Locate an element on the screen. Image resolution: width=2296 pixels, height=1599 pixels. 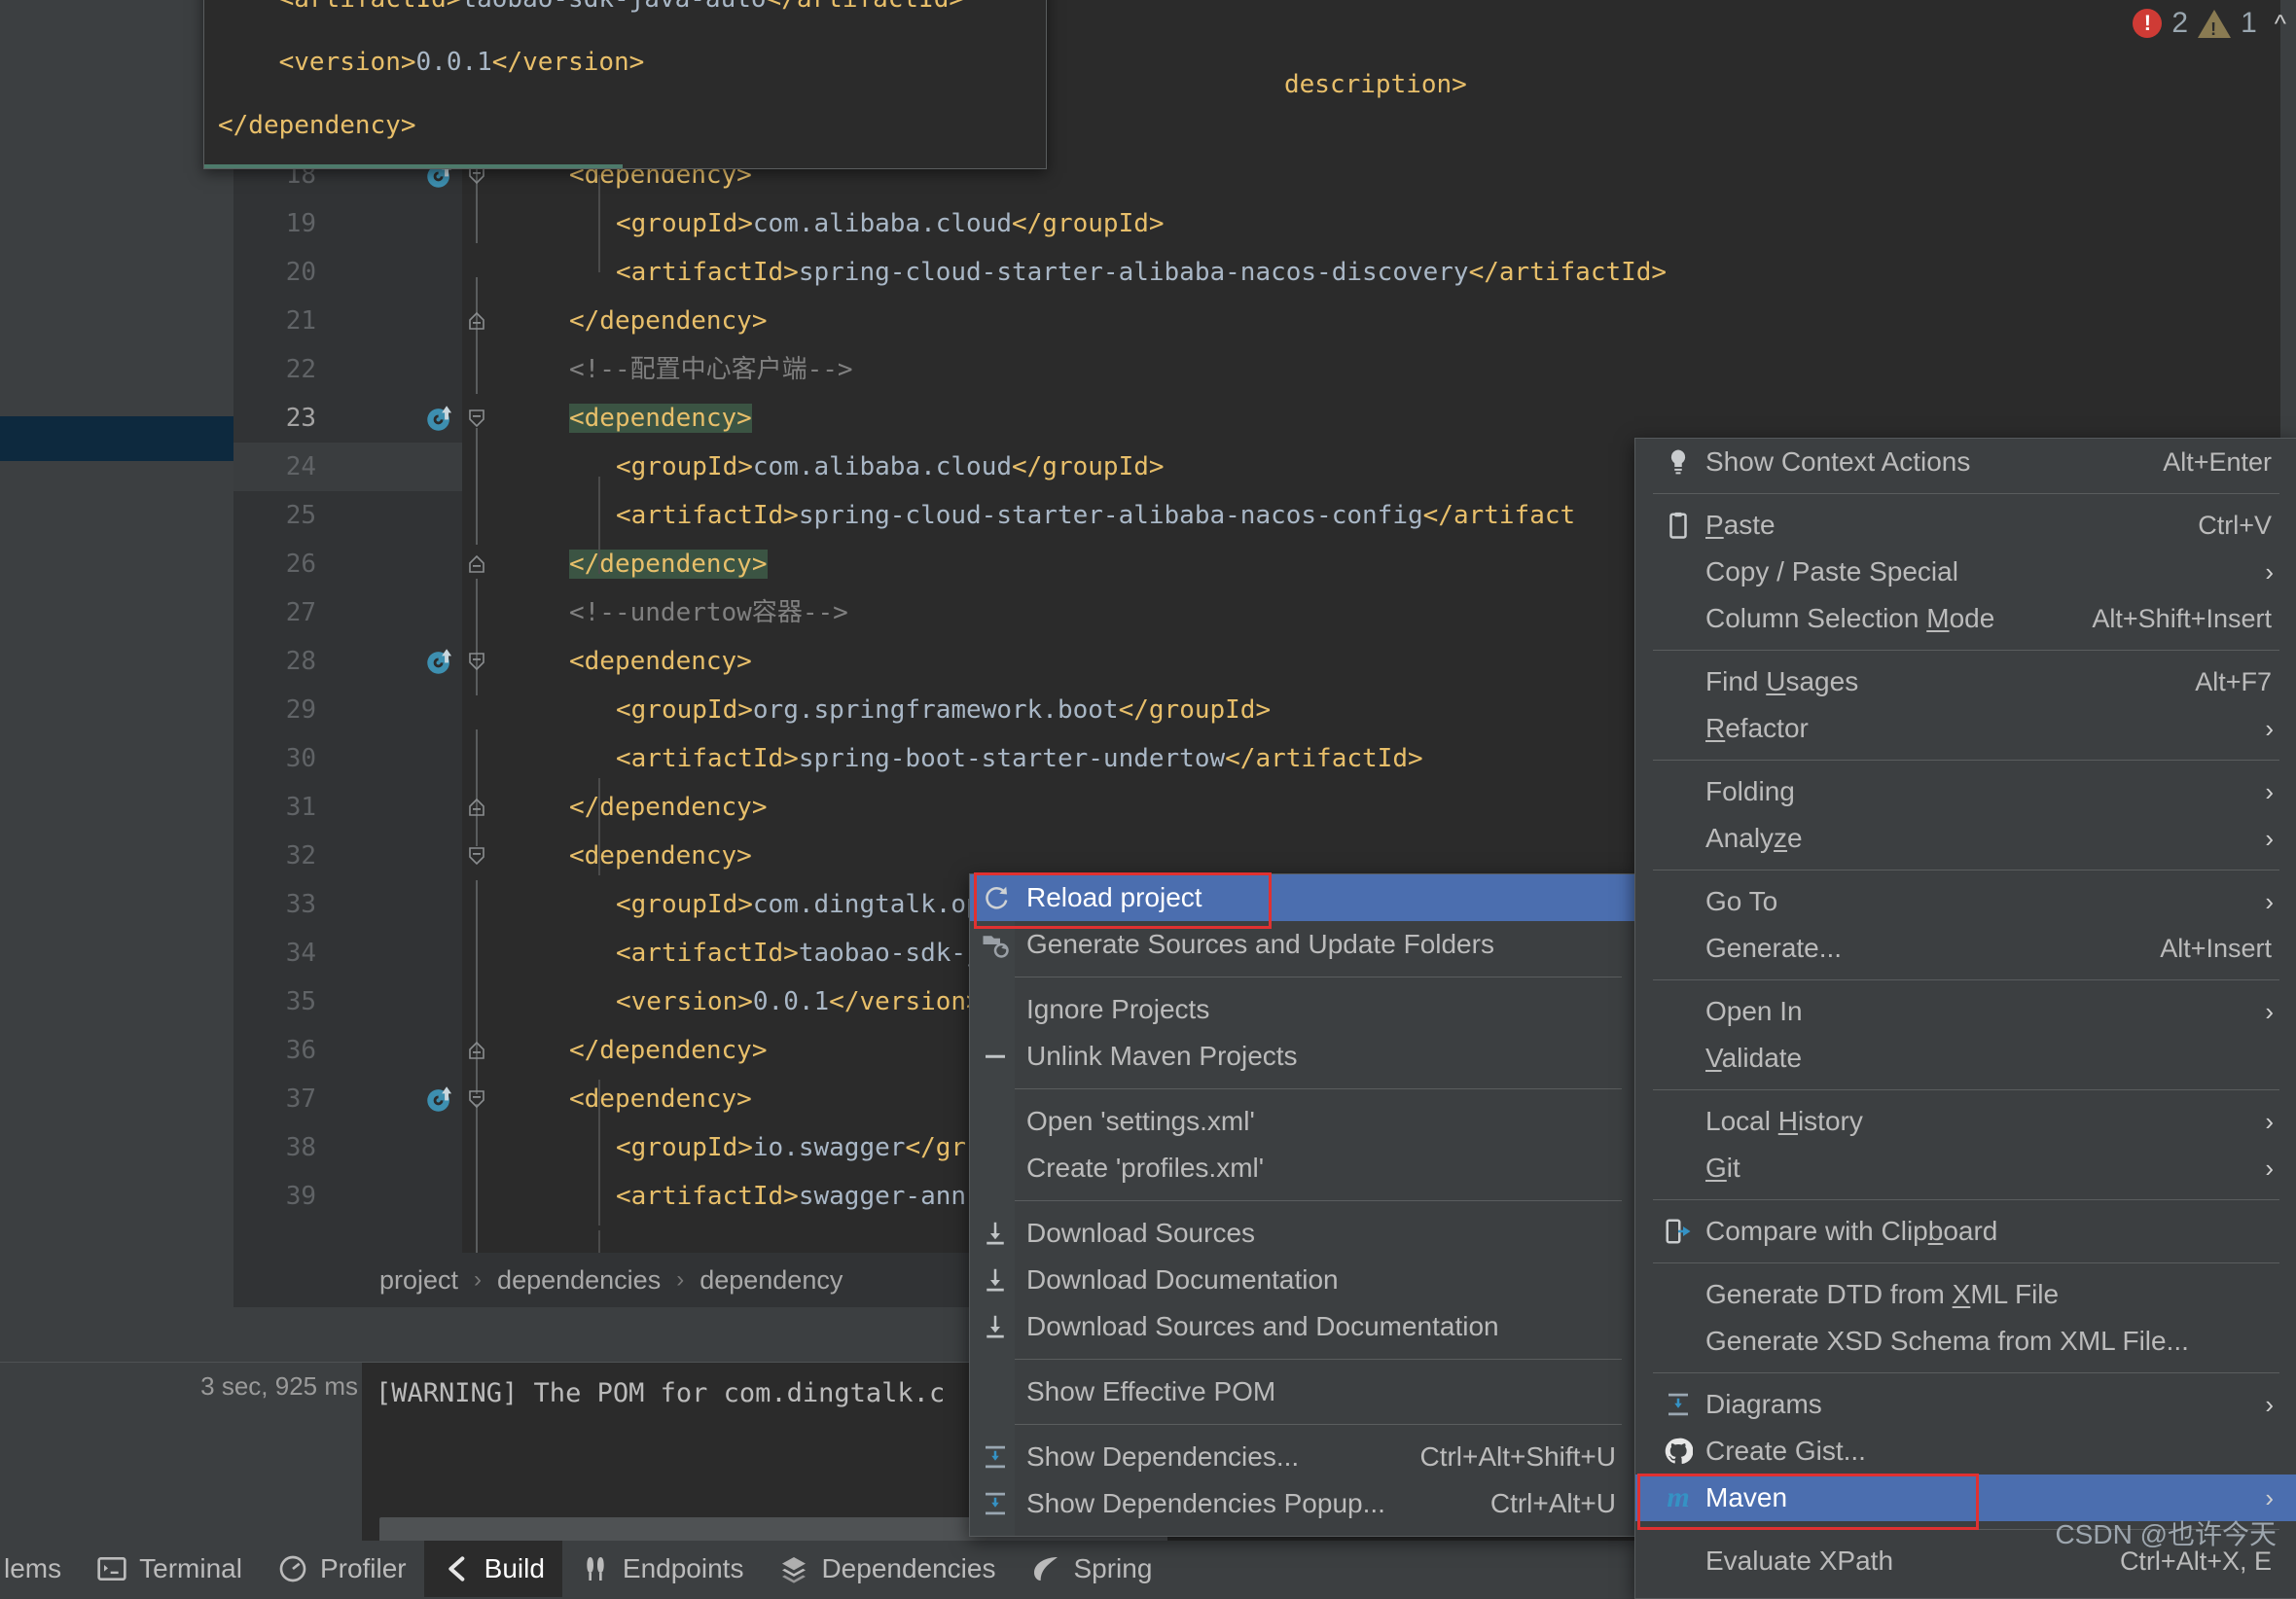
diagram-icon is located at coordinates (995, 1503).